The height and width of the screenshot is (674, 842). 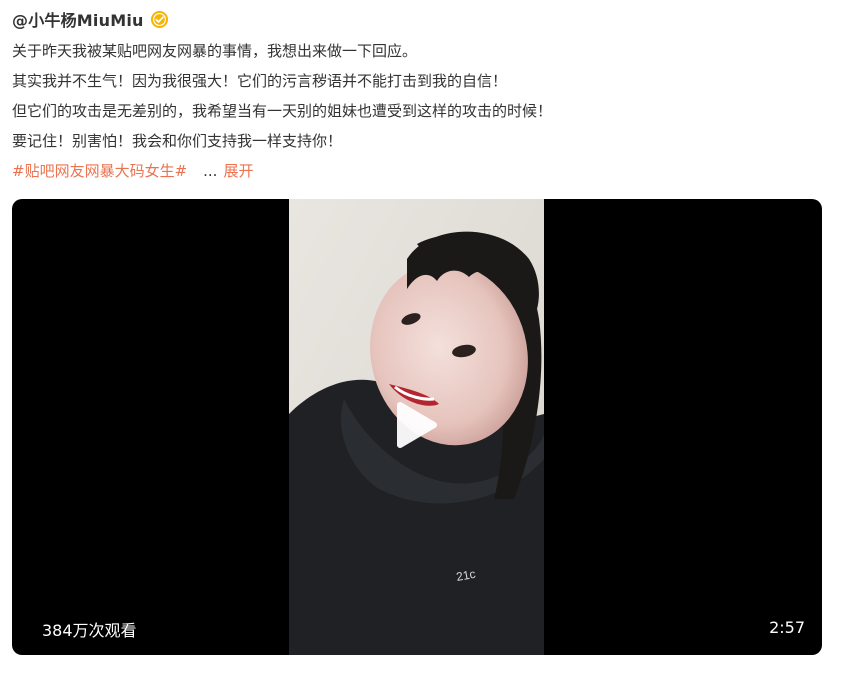 What do you see at coordinates (418, 171) in the screenshot?
I see `tag-row: #贴吧网友网暴大码女生# ... 展开` at bounding box center [418, 171].